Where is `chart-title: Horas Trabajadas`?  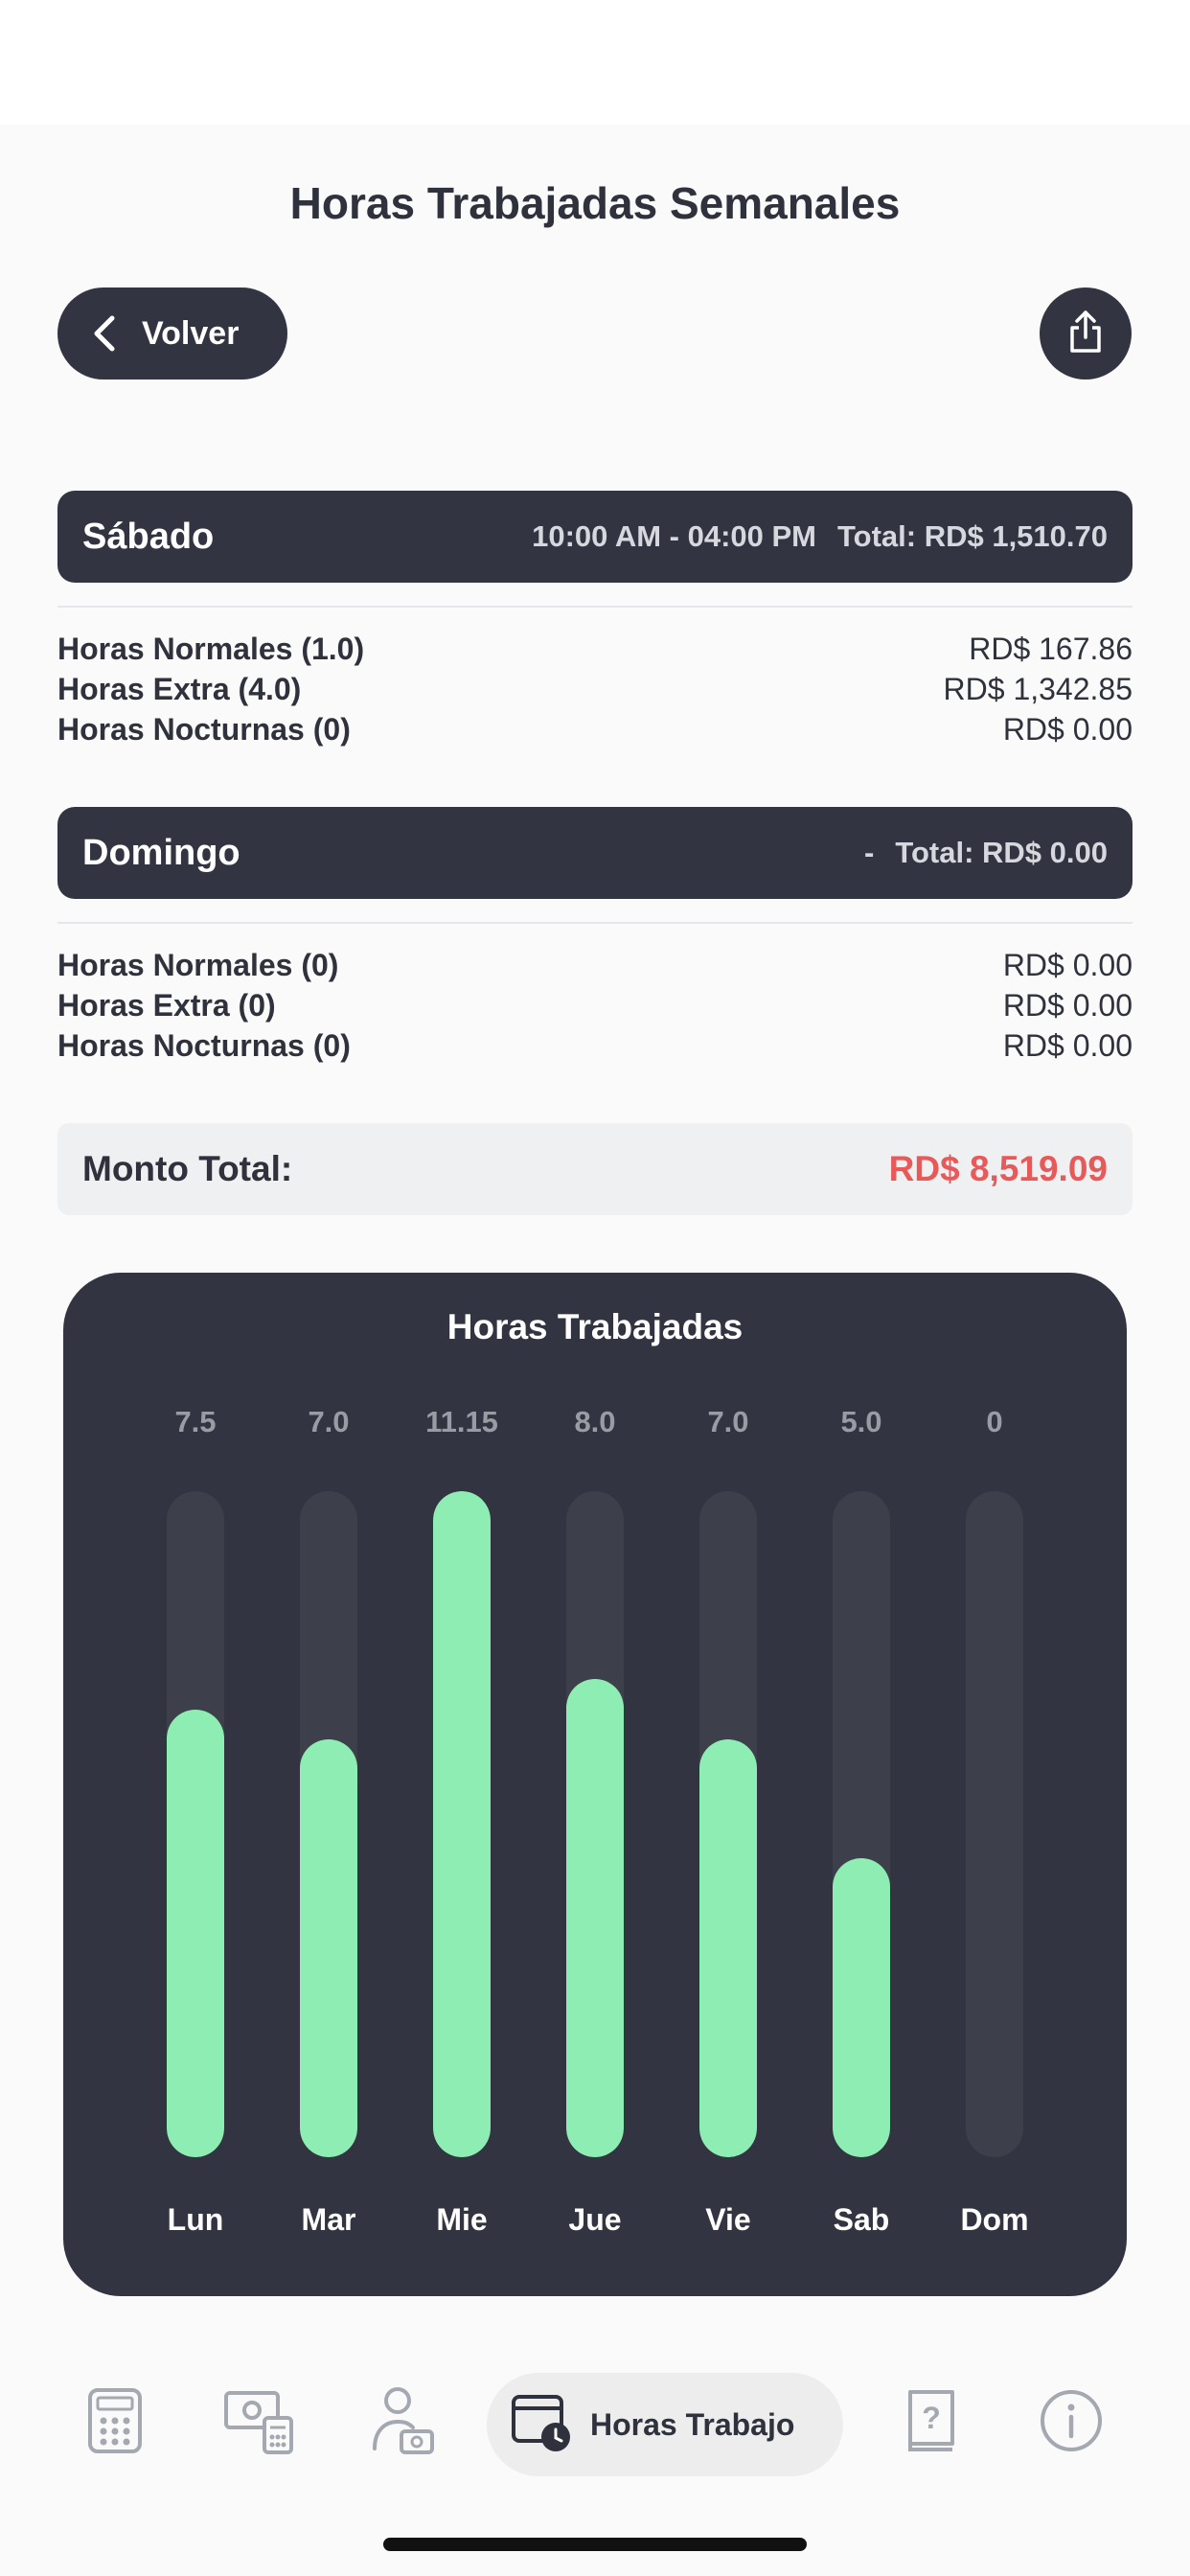 chart-title: Horas Trabajadas is located at coordinates (595, 1326).